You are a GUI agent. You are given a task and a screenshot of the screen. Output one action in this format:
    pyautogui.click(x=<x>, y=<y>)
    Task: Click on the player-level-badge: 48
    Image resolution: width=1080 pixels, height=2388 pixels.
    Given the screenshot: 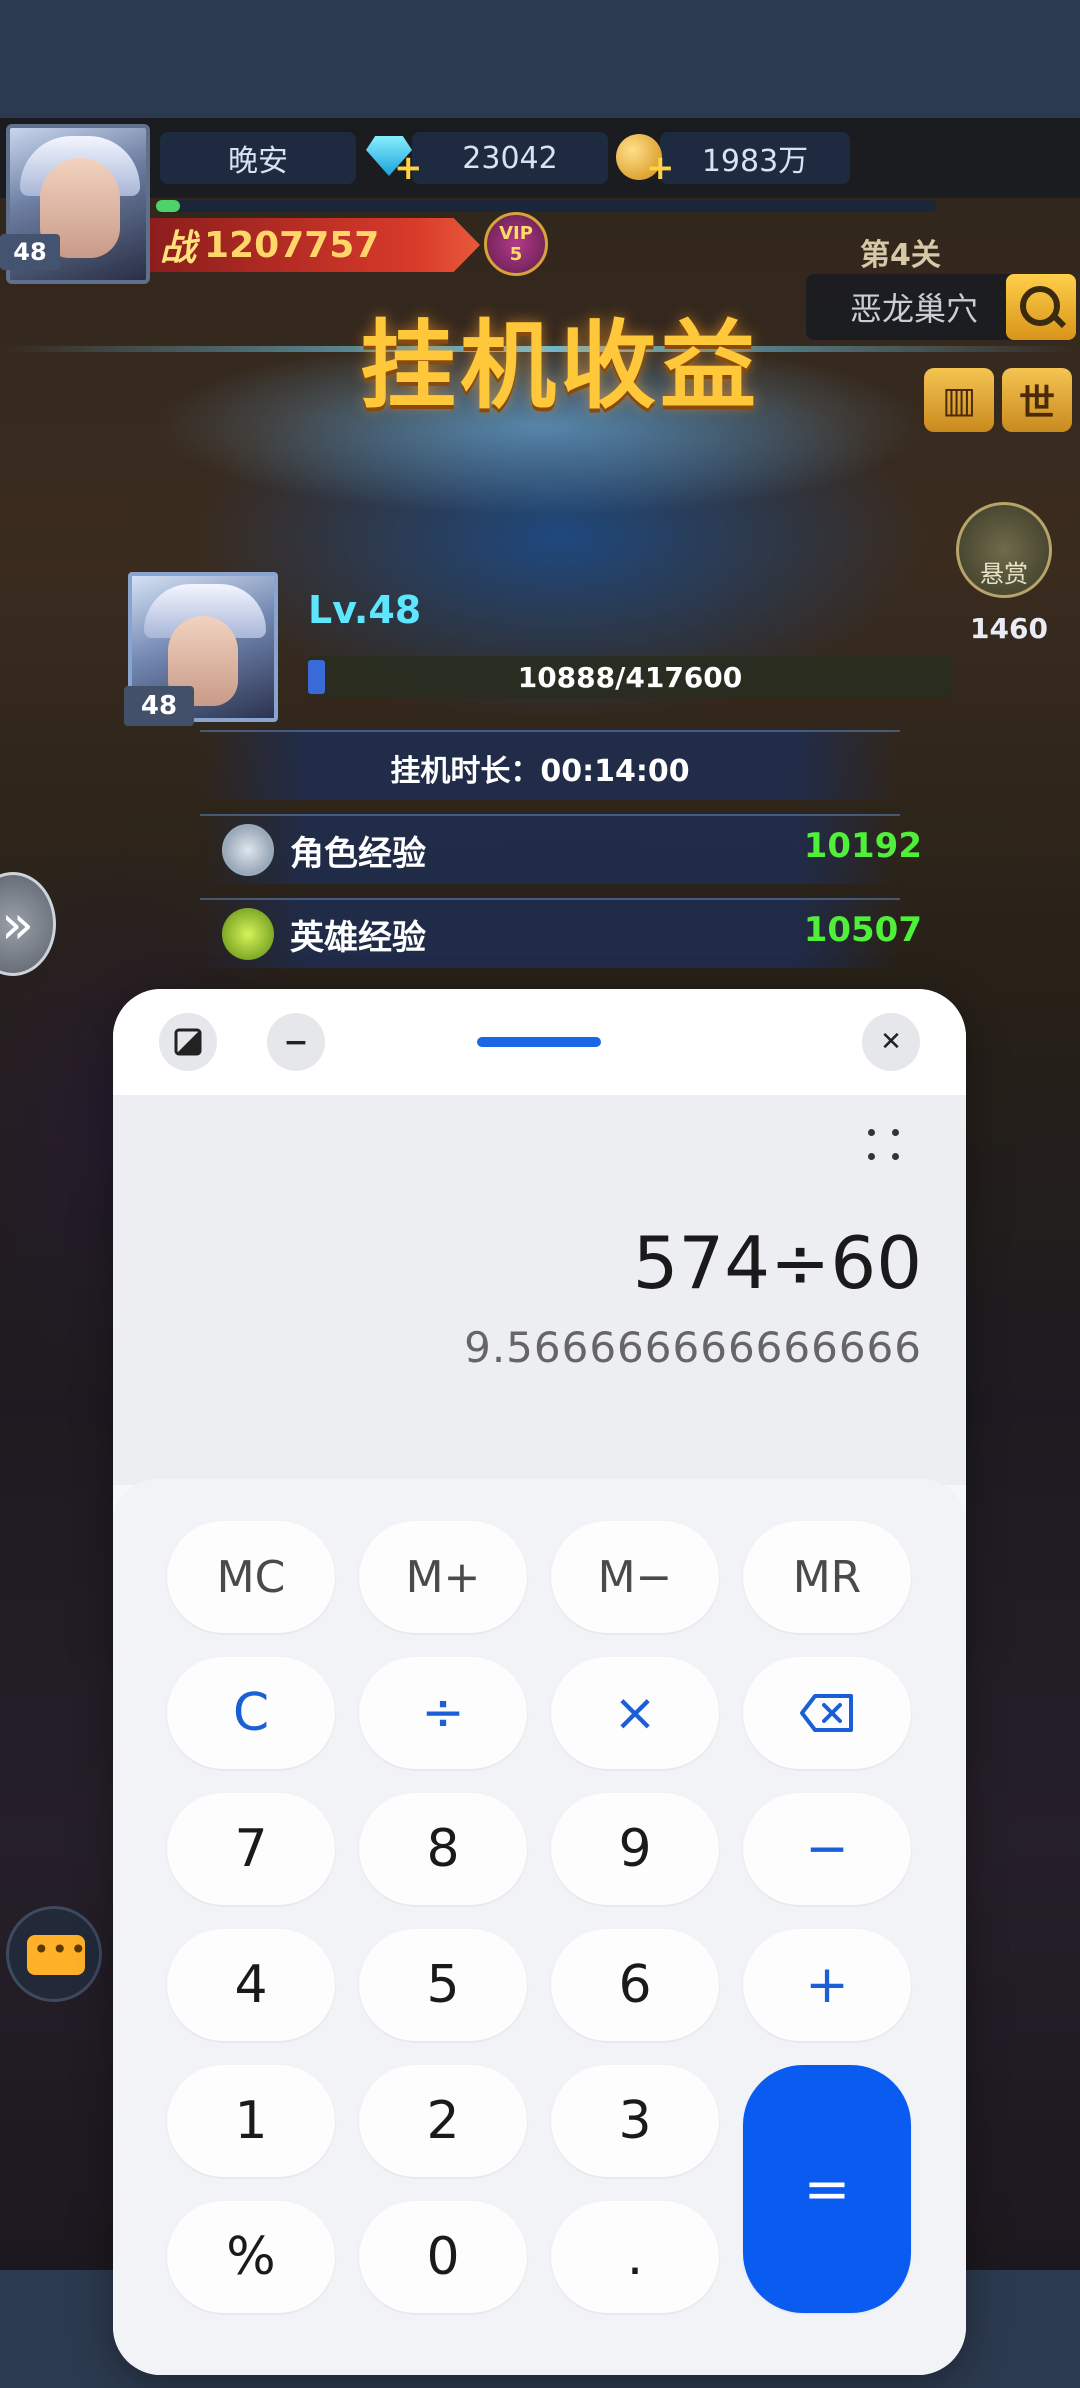 What is the action you would take?
    pyautogui.click(x=30, y=252)
    